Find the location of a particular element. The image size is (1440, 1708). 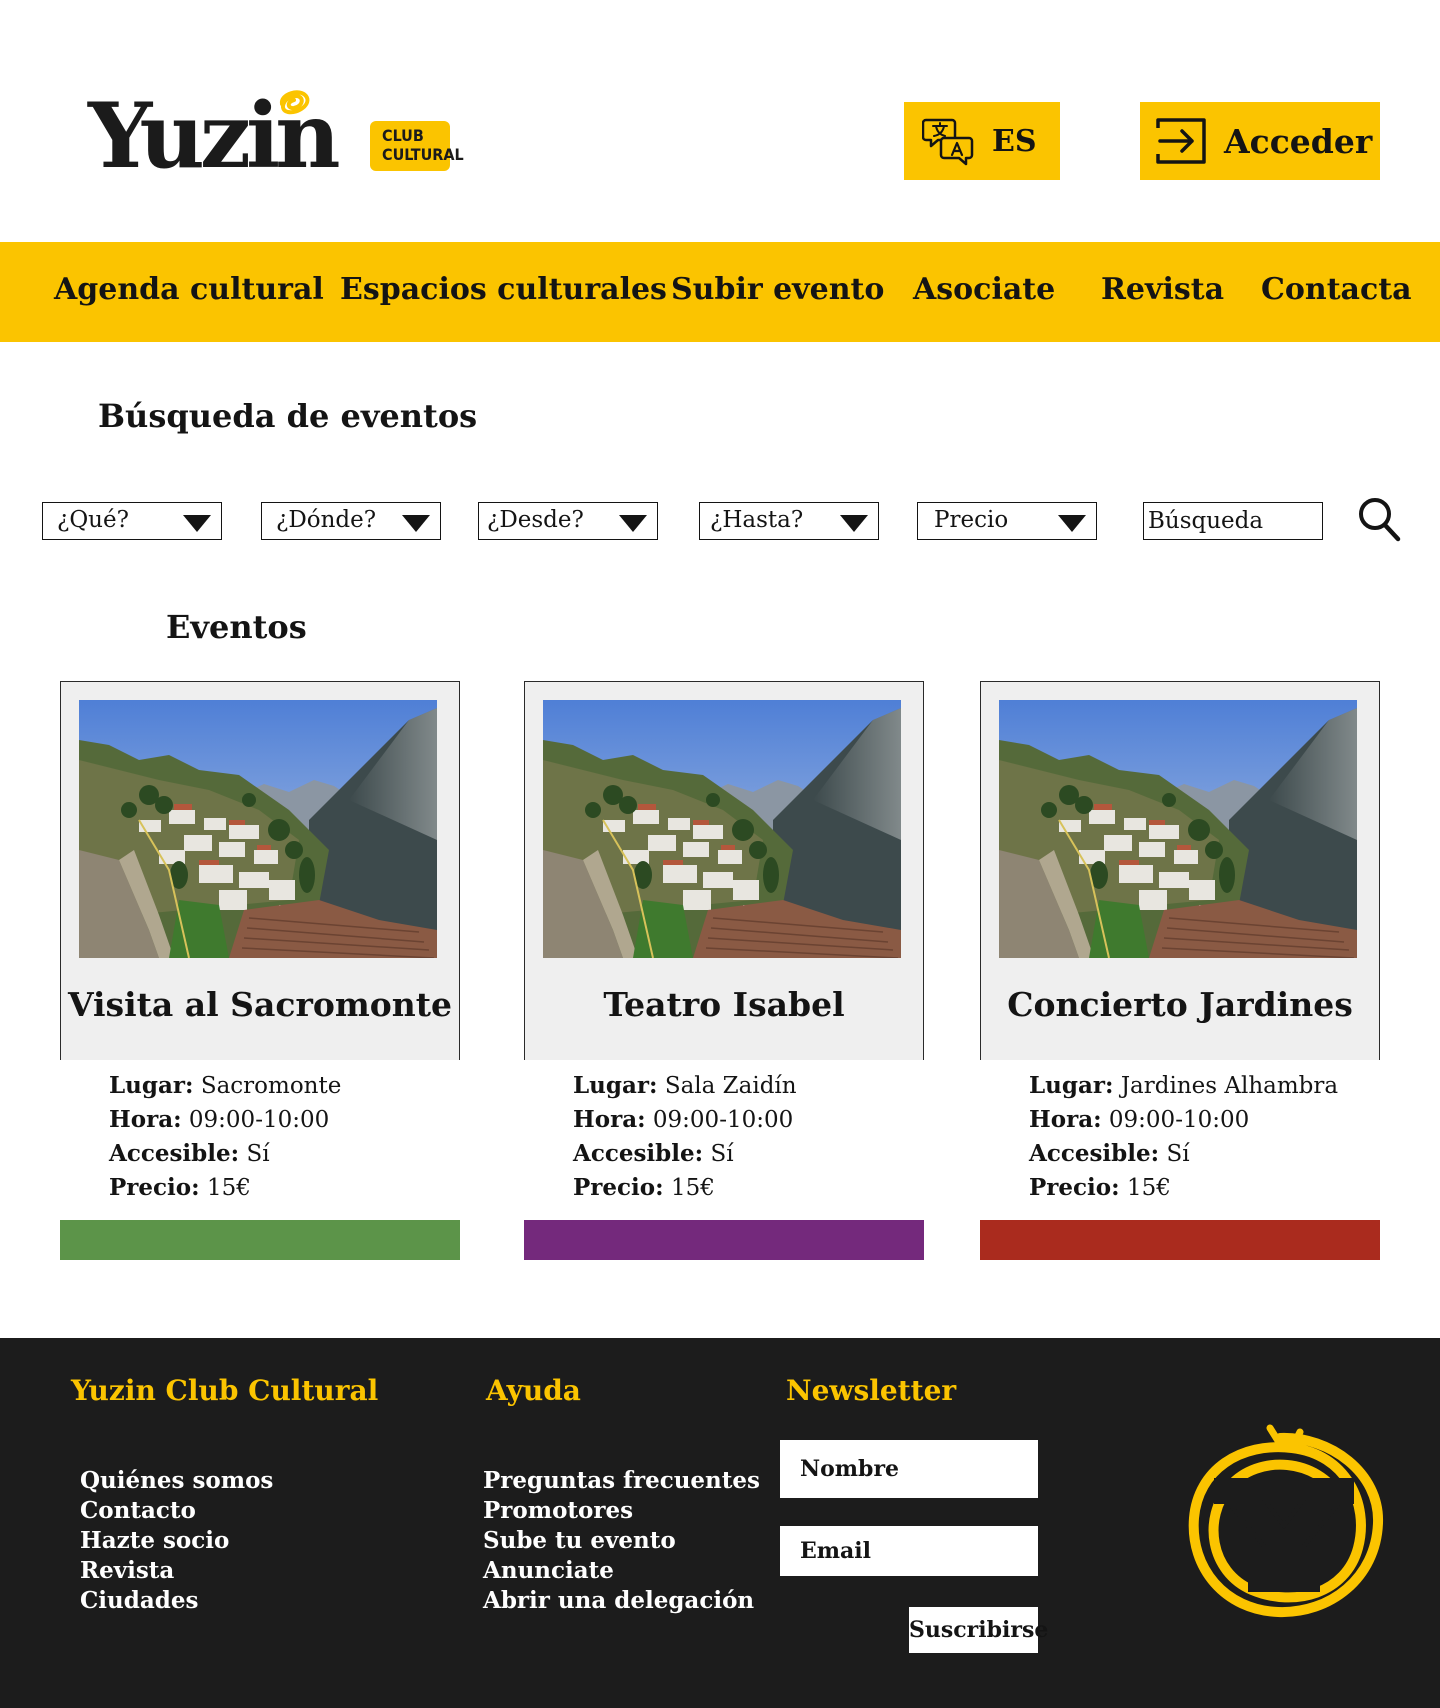

footer-link-abrir-delegacion: Abrir una delegación is located at coordinates (621, 1601).